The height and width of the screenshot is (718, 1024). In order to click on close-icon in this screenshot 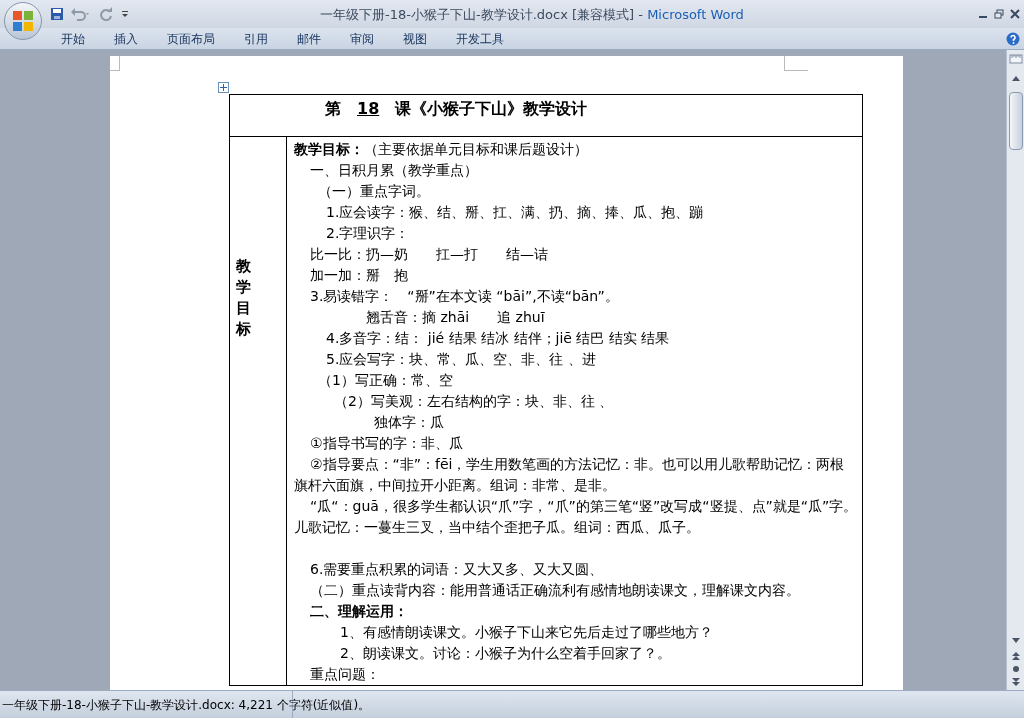, I will do `click(1015, 14)`.